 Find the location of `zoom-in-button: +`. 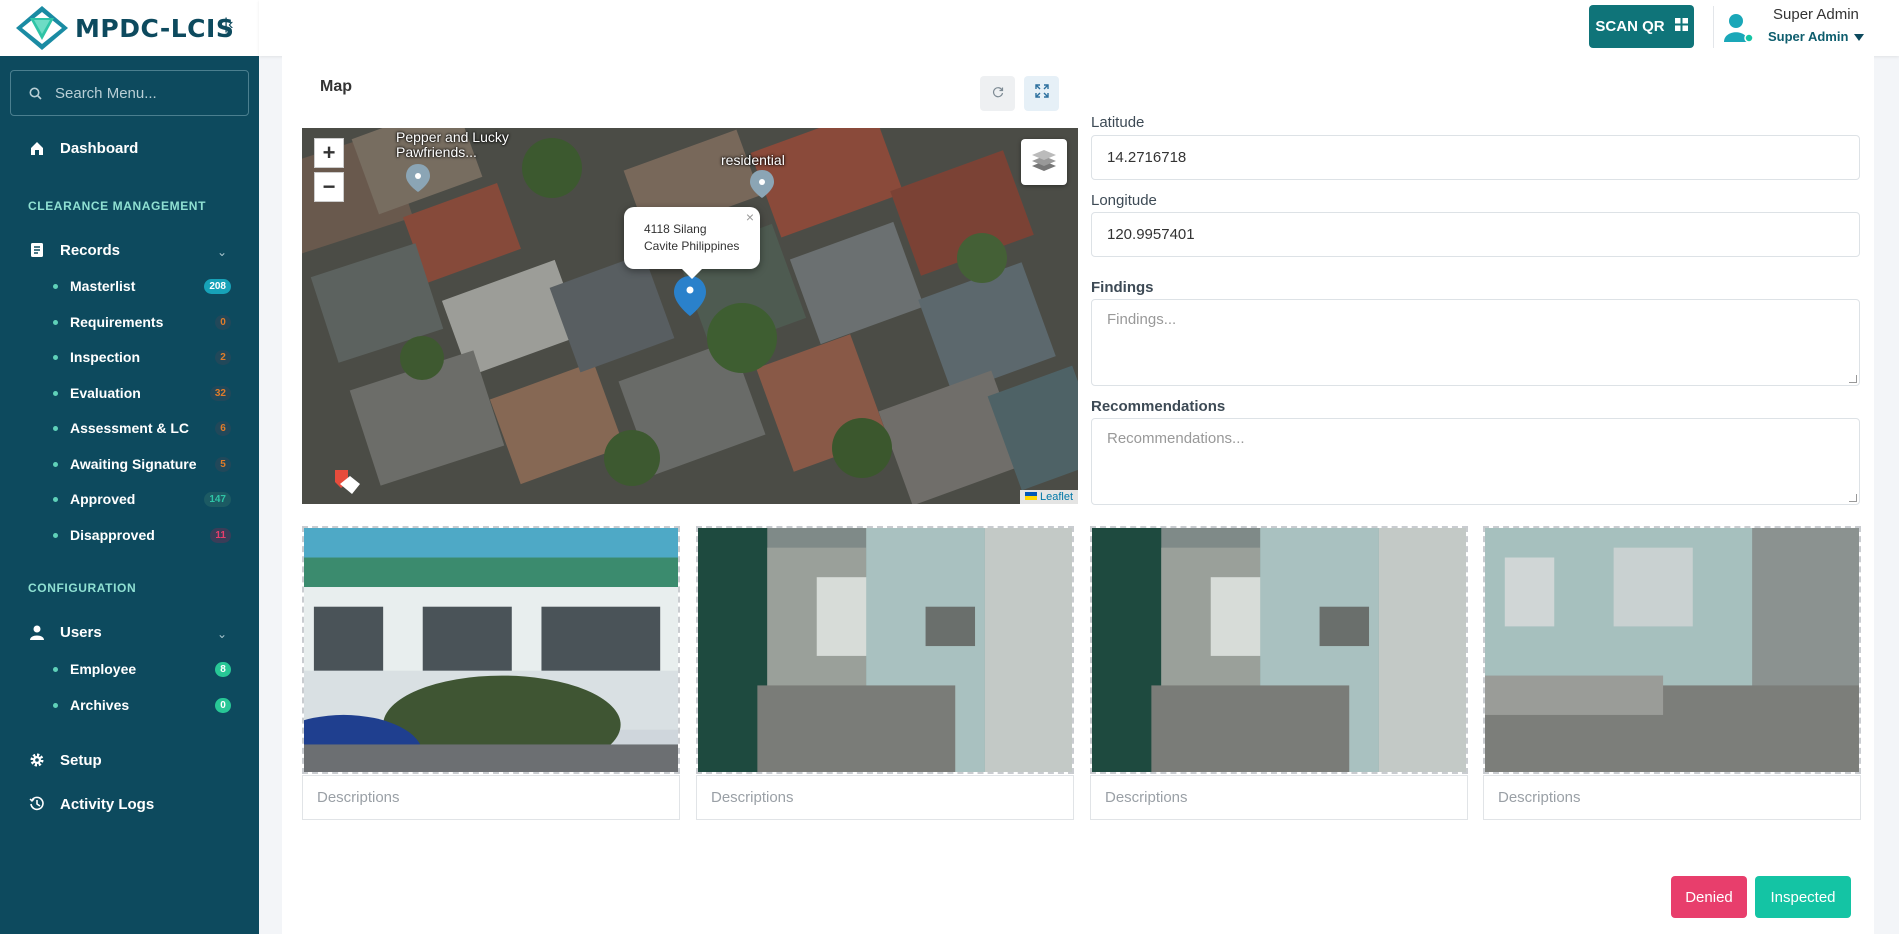

zoom-in-button: + is located at coordinates (329, 153).